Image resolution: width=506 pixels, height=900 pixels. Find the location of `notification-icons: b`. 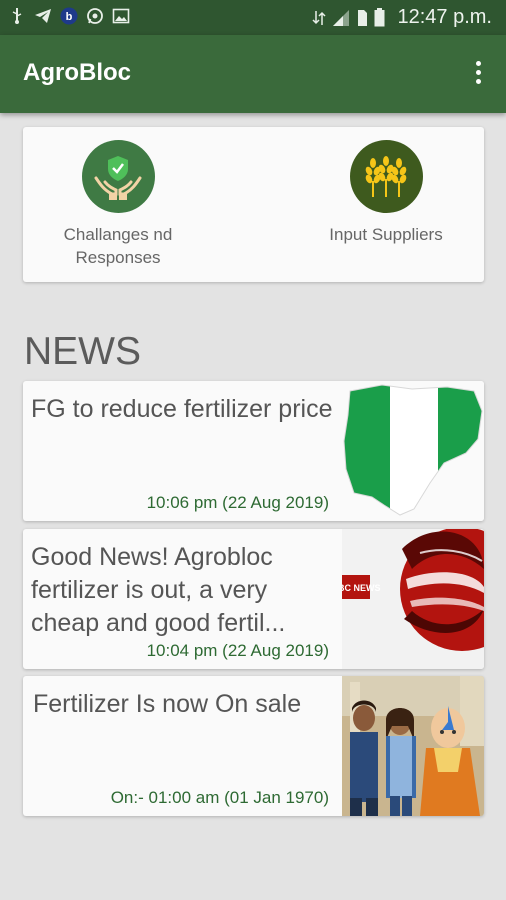

notification-icons: b is located at coordinates (69, 16).